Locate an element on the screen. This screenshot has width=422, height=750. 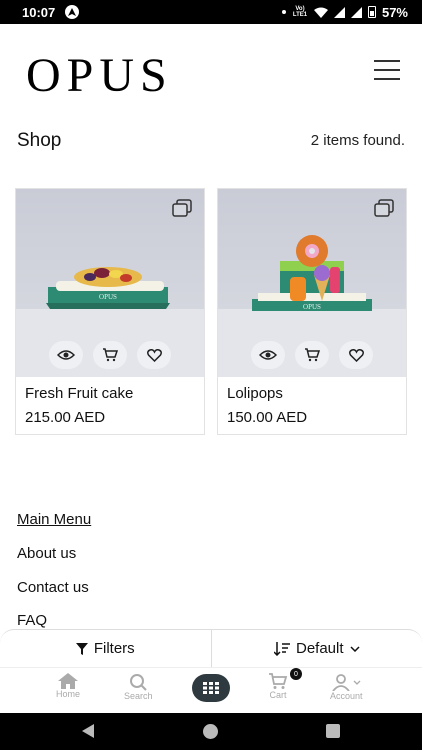
bottom-navigation: Home Search 0 Cart Account is located at coordinates (211, 690).